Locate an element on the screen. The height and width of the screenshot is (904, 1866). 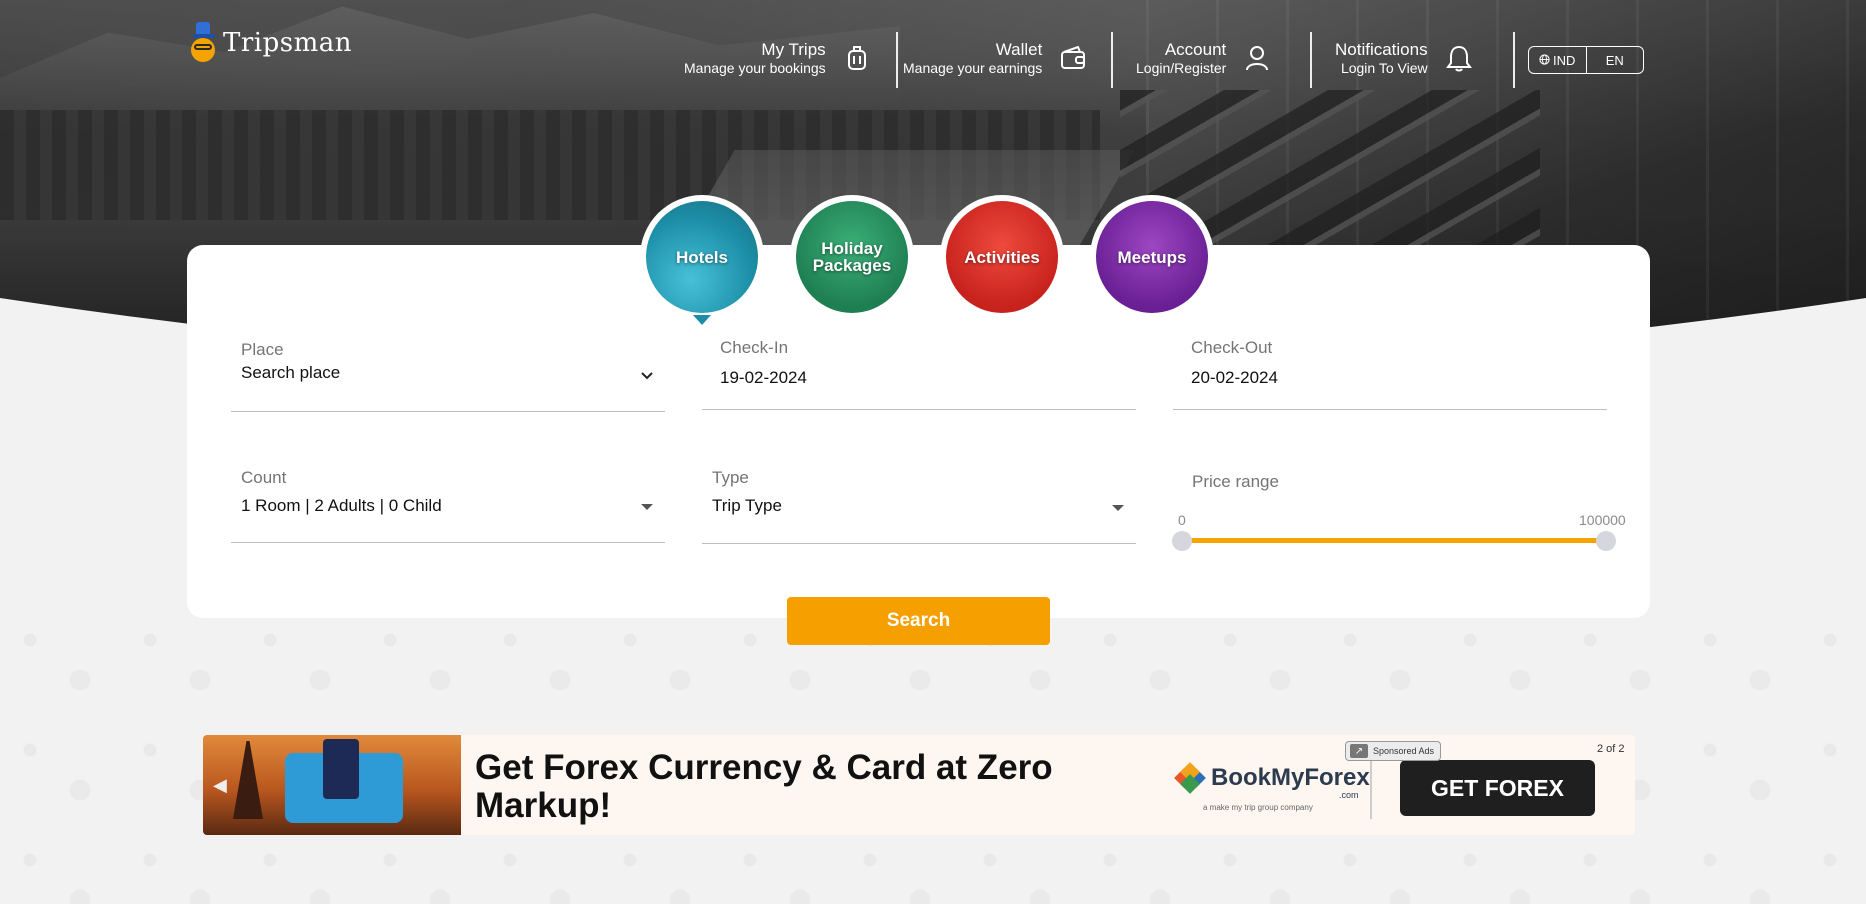
nav-account-subtitle: Login/Register is located at coordinates (1181, 67).